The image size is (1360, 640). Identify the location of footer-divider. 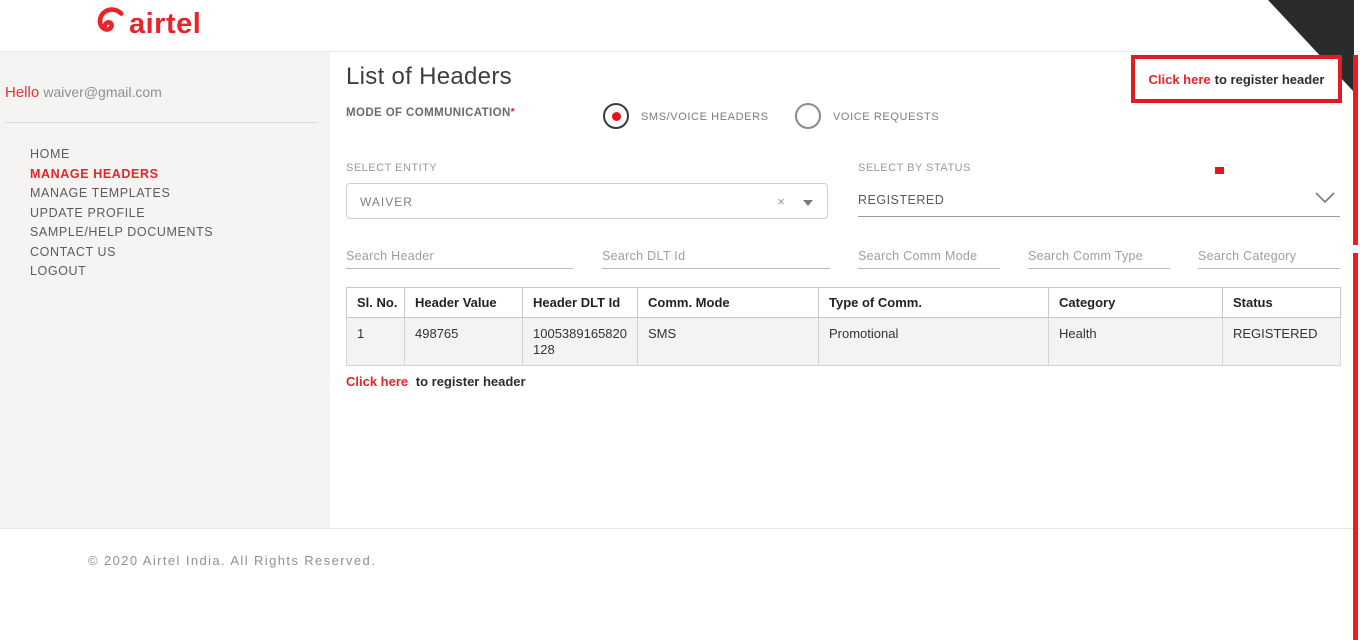
(680, 528).